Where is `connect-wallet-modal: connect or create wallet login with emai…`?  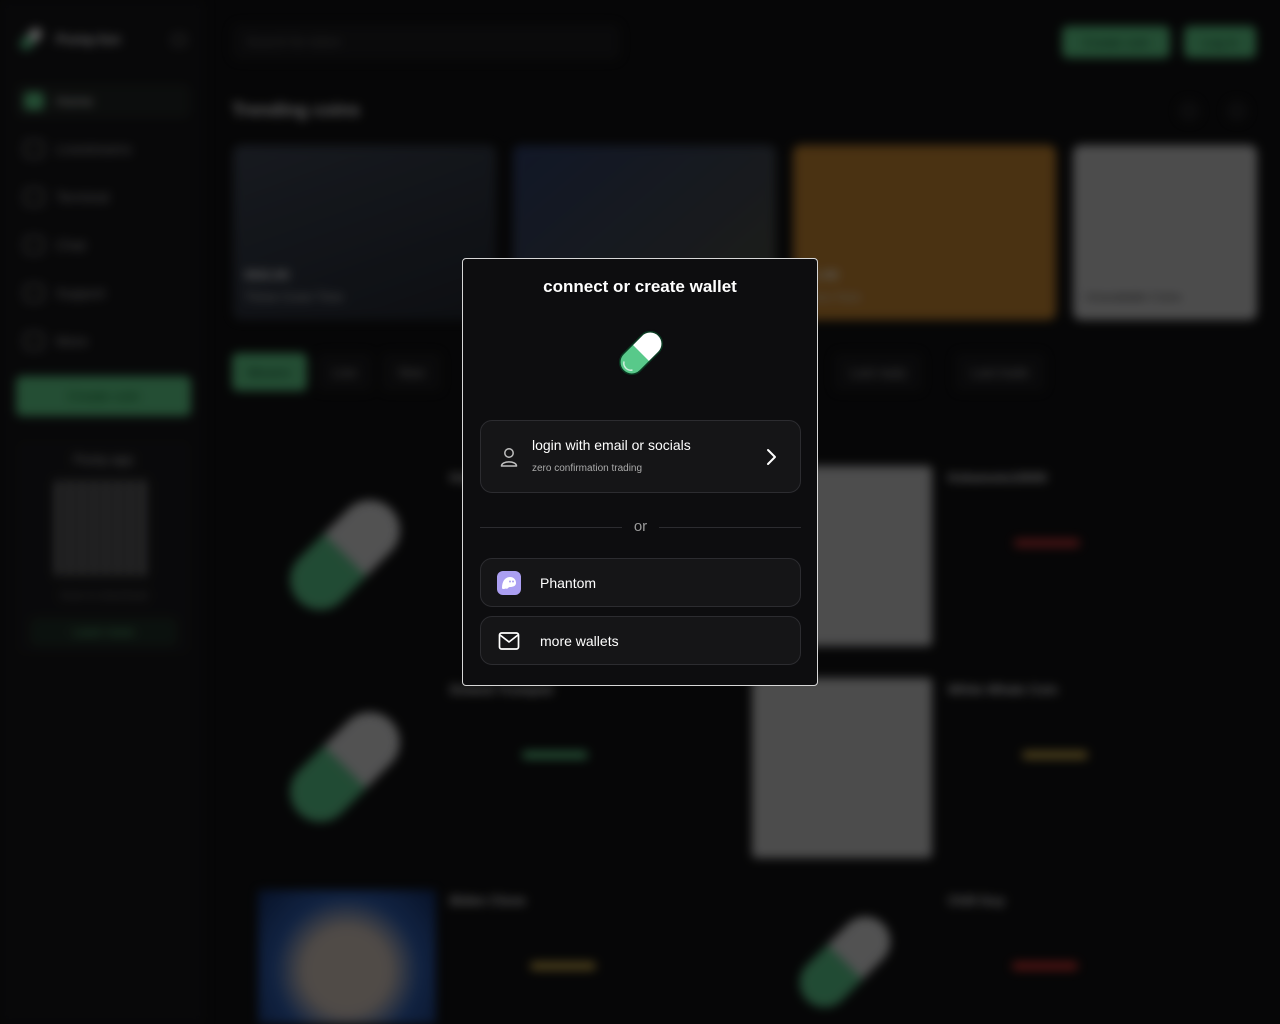
connect-wallet-modal: connect or create wallet login with emai… is located at coordinates (640, 472).